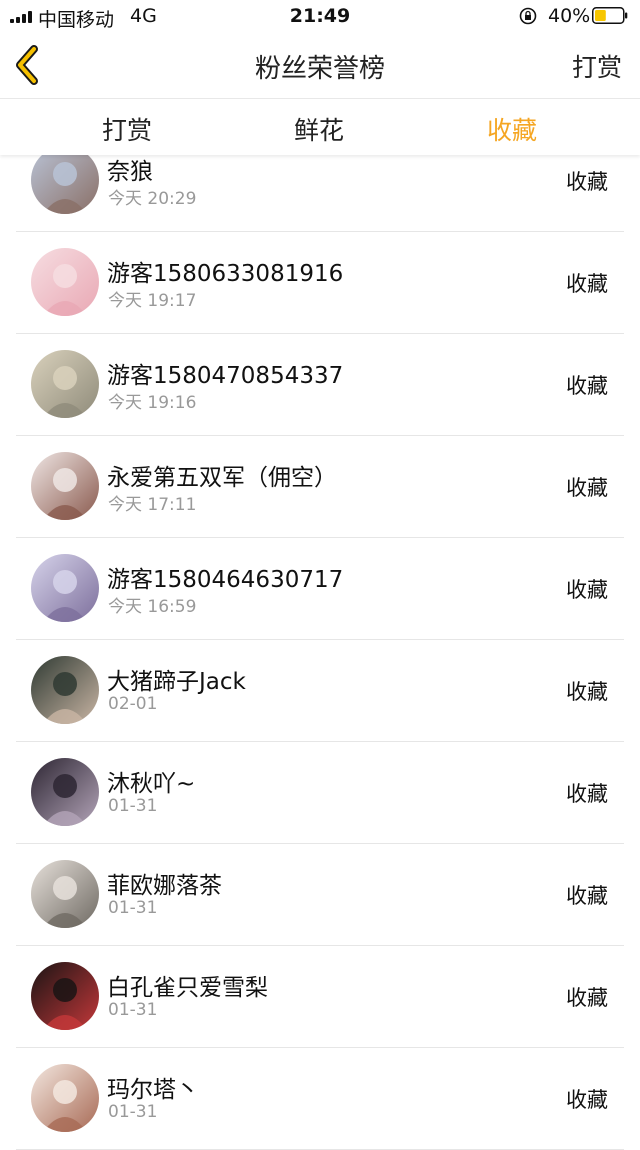 This screenshot has width=640, height=1150. What do you see at coordinates (319, 69) in the screenshot?
I see `page-title: 粉丝荣誉榜` at bounding box center [319, 69].